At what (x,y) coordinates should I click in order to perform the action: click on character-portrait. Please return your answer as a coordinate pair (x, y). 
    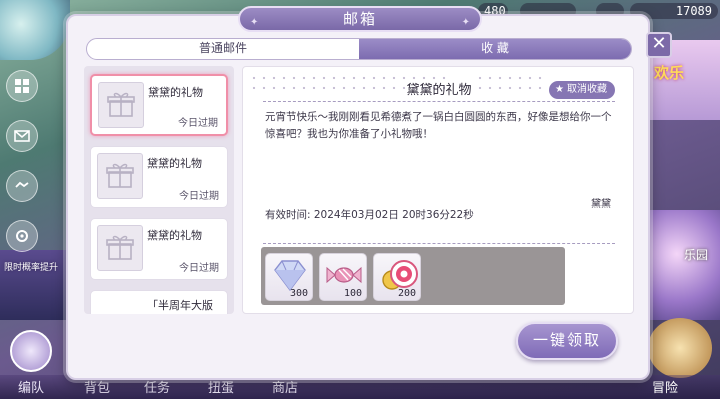
    Looking at the image, I should click on (35, 30).